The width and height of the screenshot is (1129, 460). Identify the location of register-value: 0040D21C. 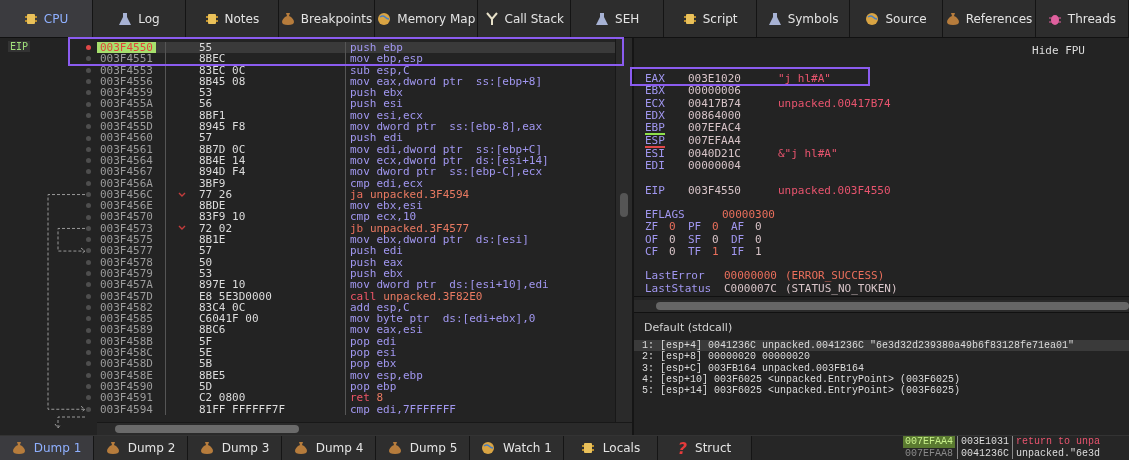
(733, 154).